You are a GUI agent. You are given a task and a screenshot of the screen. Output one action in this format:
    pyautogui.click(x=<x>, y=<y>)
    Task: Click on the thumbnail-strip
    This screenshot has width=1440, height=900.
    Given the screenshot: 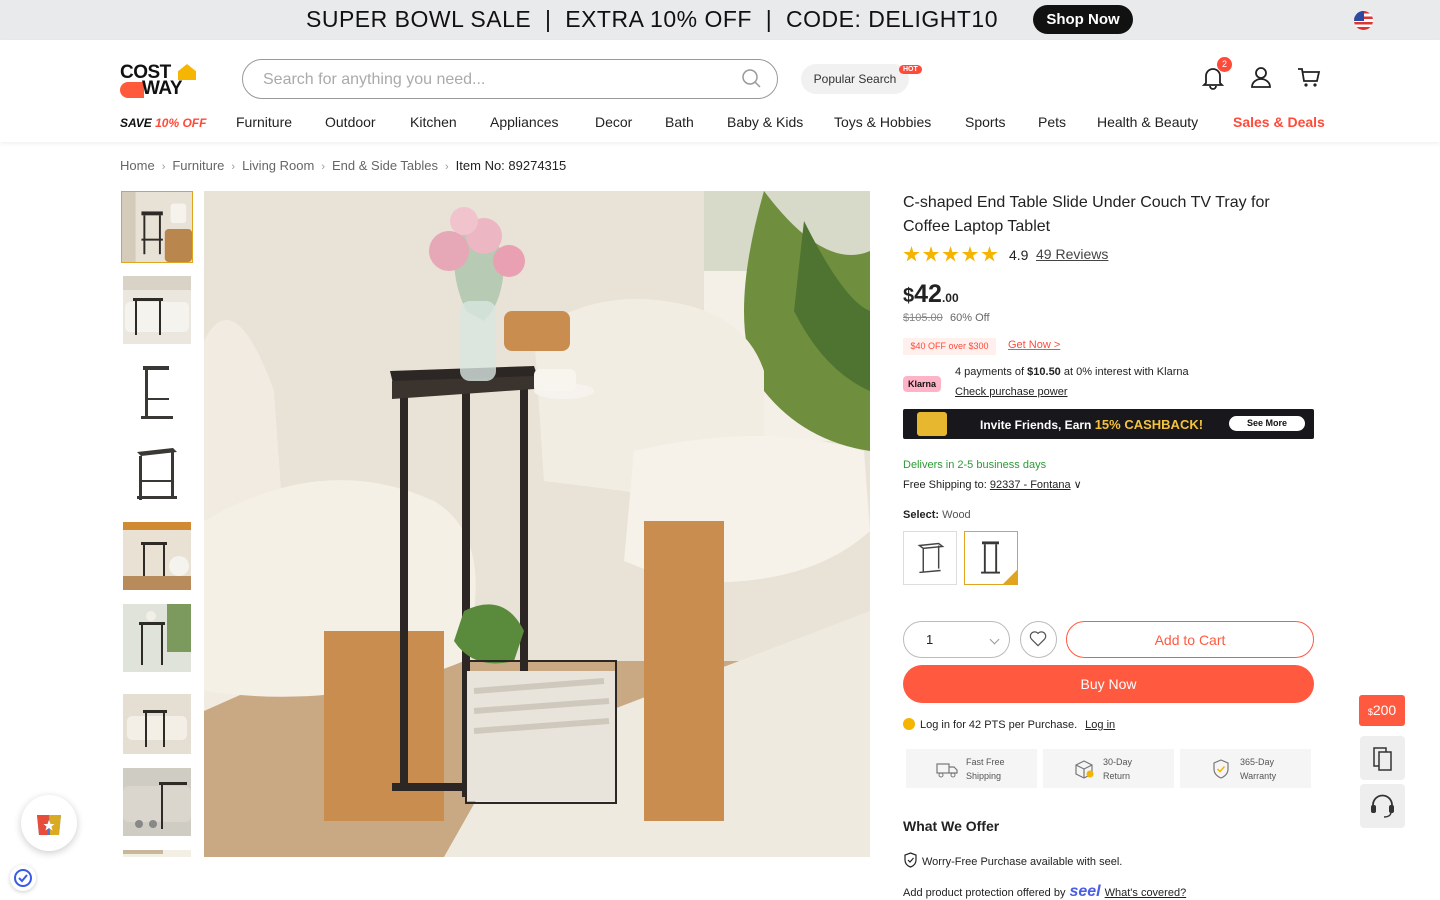 What is the action you would take?
    pyautogui.click(x=157, y=524)
    